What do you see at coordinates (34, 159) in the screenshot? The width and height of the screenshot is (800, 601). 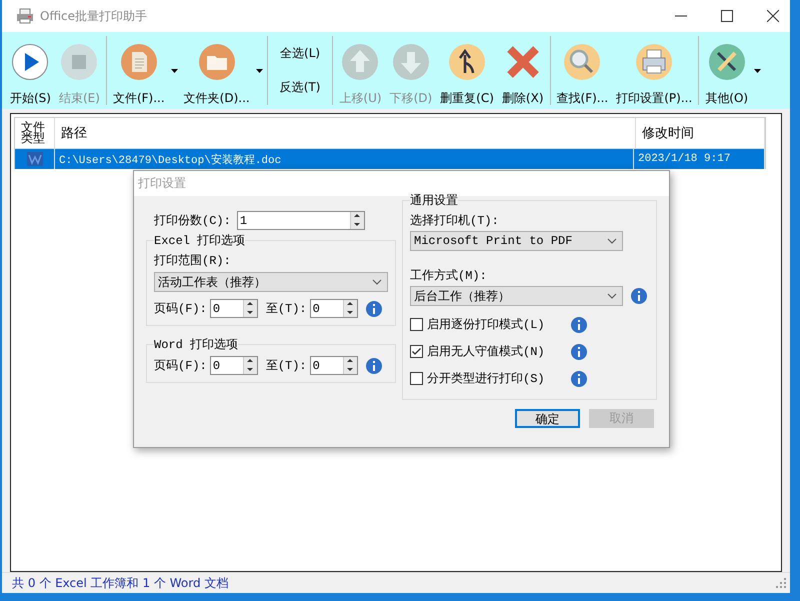 I see `word-file-icon` at bounding box center [34, 159].